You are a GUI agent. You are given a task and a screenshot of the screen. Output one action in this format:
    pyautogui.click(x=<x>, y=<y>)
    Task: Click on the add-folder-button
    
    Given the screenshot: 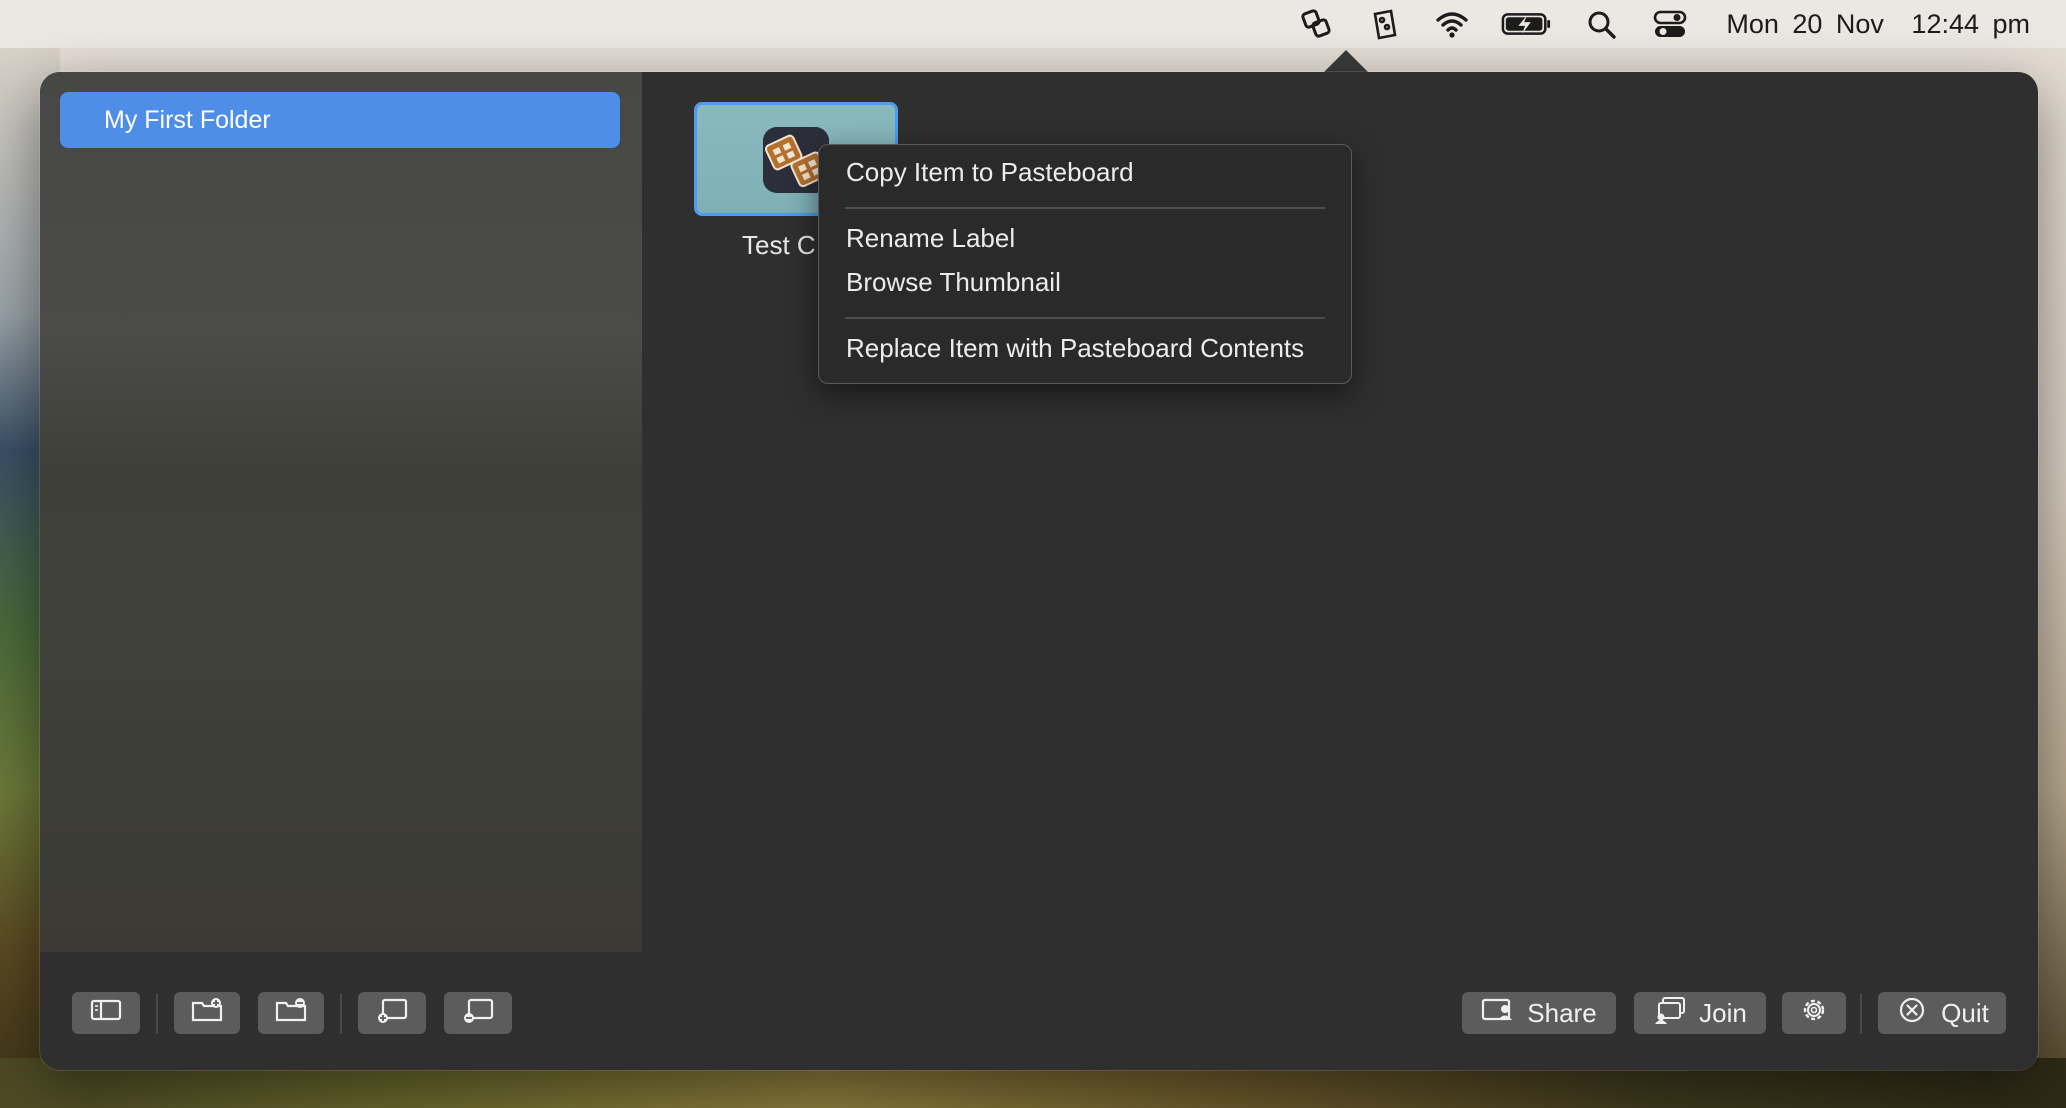 What is the action you would take?
    pyautogui.click(x=207, y=1013)
    